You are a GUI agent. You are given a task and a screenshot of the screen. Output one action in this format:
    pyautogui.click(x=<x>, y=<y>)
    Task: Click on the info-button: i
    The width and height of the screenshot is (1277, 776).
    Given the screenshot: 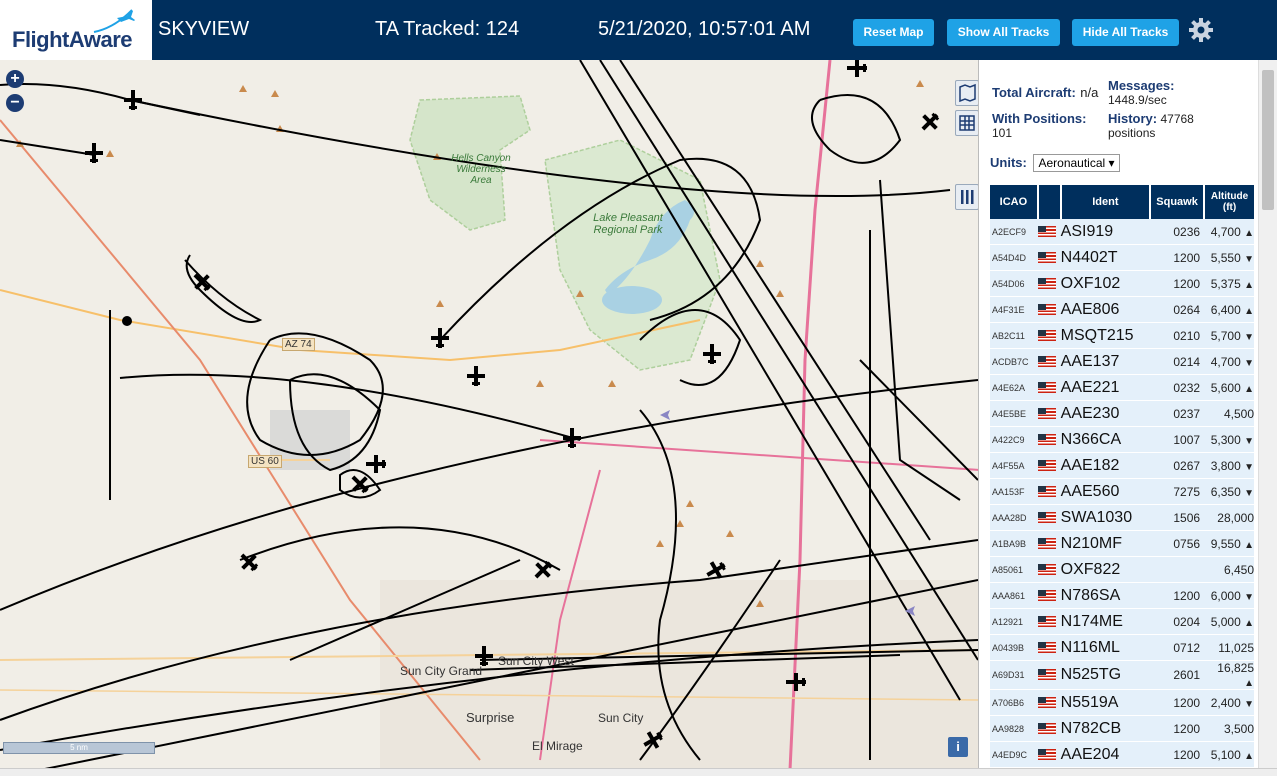 What is the action you would take?
    pyautogui.click(x=958, y=747)
    